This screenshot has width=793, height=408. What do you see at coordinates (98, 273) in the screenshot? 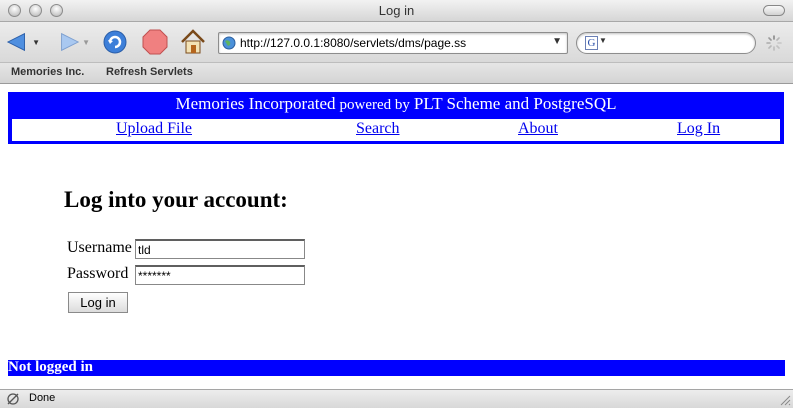
I see `password-label: Password` at bounding box center [98, 273].